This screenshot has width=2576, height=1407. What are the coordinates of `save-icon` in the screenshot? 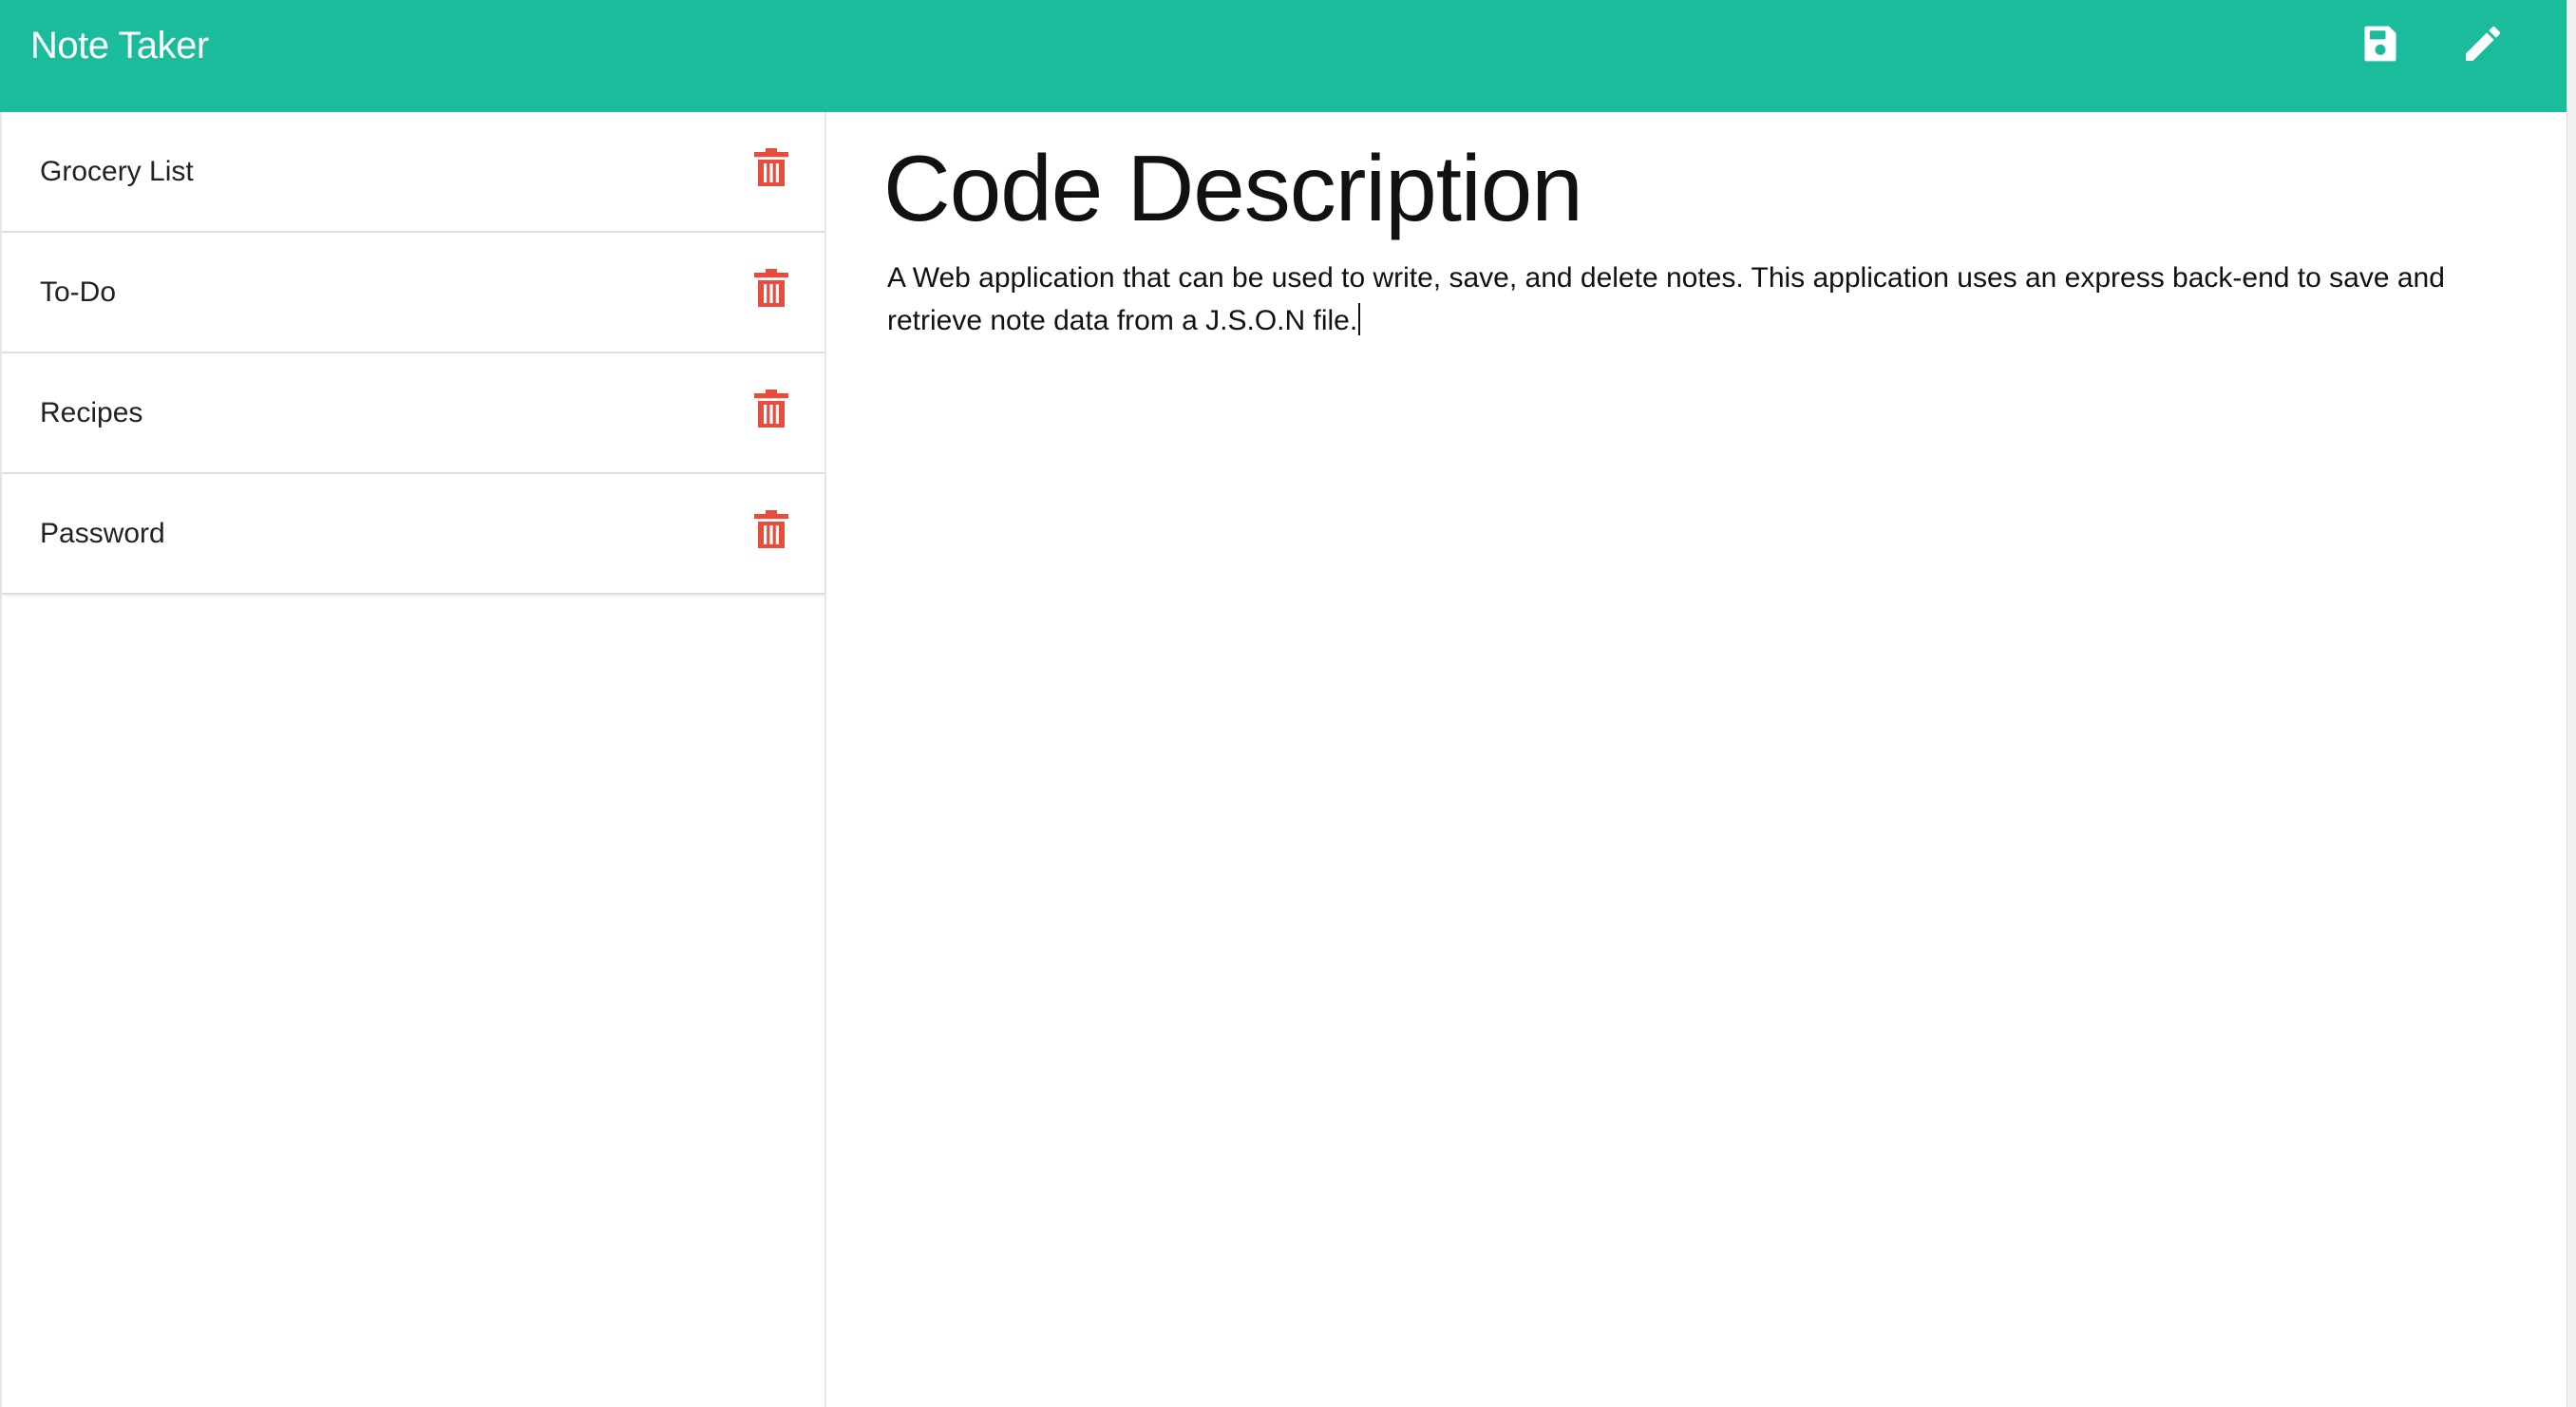 It's located at (2380, 44).